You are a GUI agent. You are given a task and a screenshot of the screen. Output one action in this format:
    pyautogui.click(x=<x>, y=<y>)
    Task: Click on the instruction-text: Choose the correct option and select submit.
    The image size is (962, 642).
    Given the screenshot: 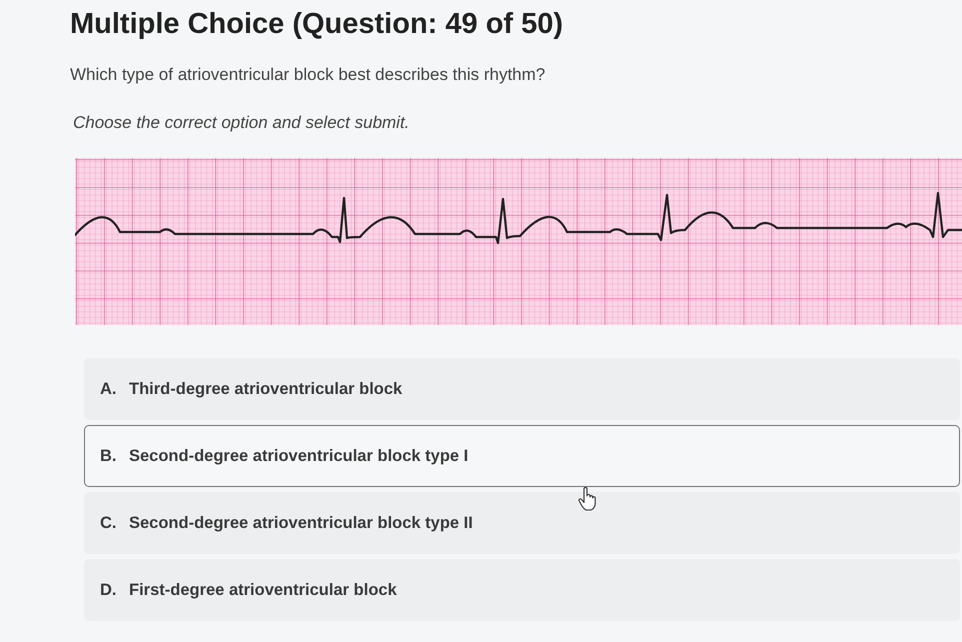 What is the action you would take?
    pyautogui.click(x=241, y=123)
    